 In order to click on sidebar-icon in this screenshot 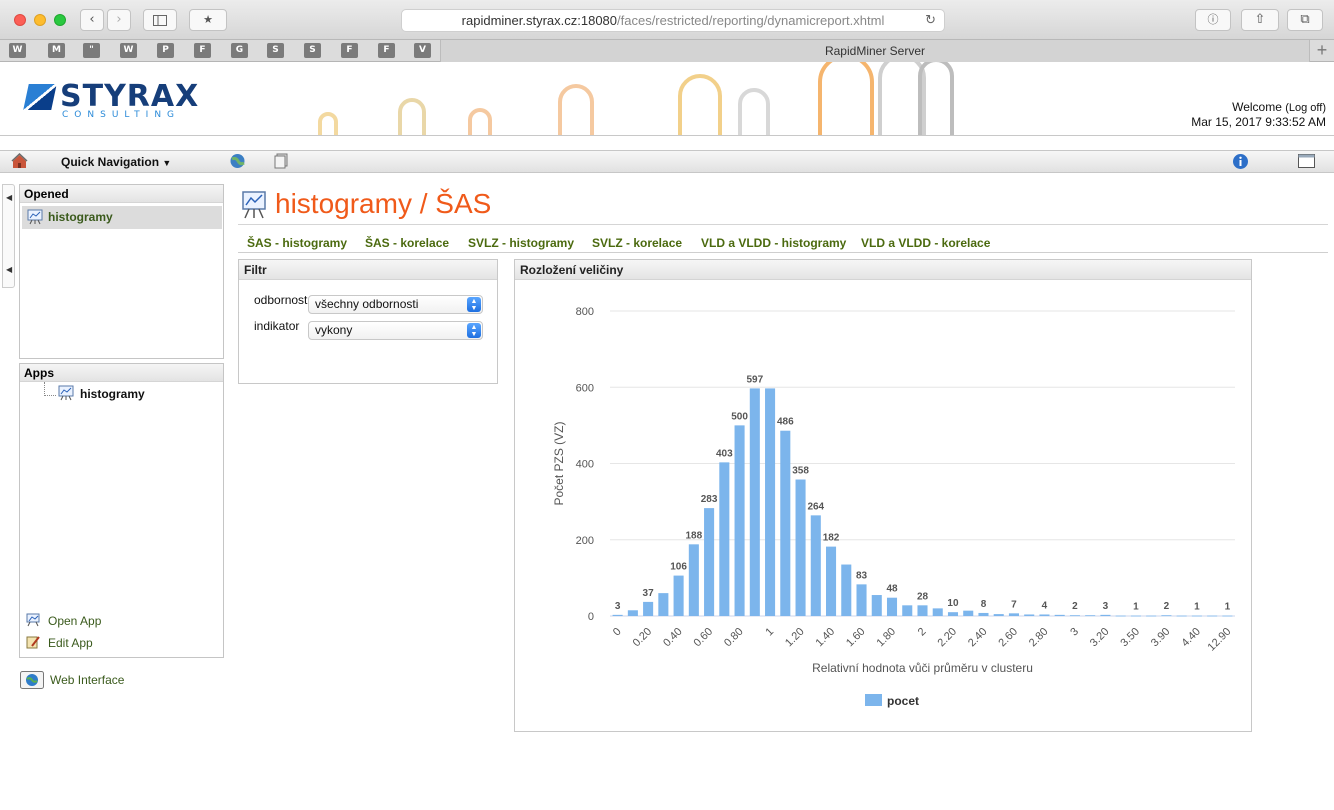, I will do `click(160, 20)`.